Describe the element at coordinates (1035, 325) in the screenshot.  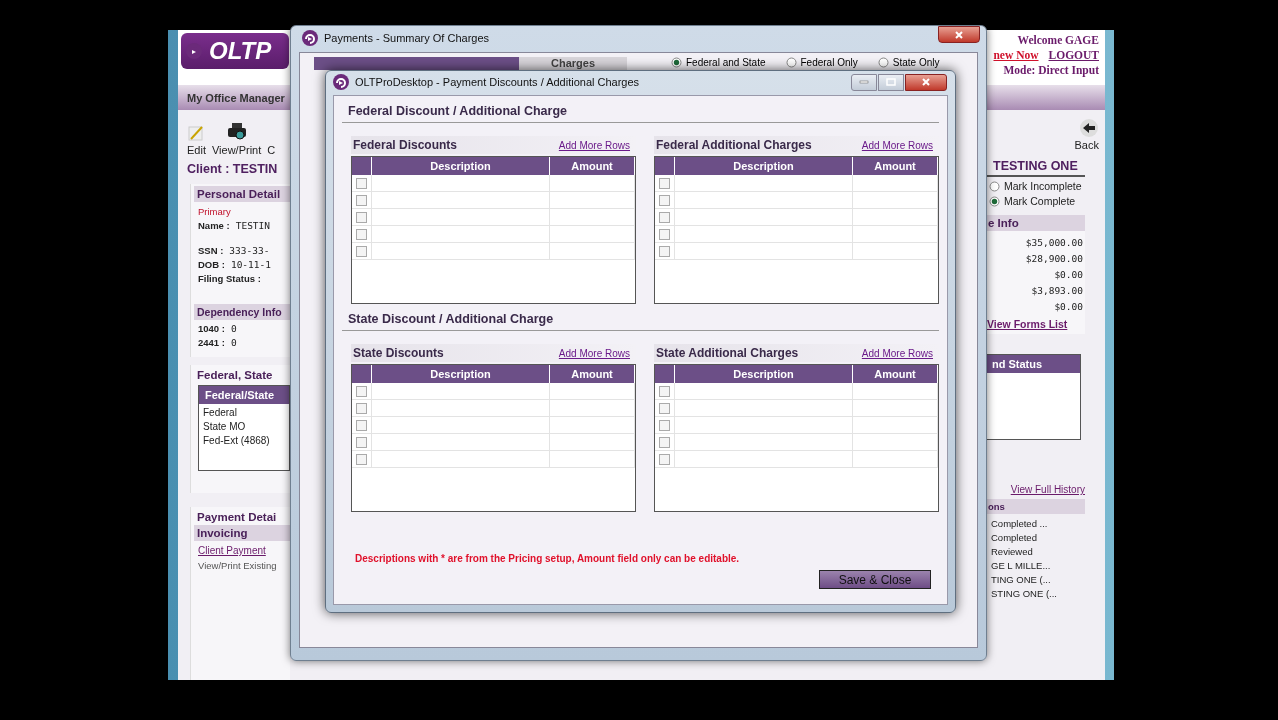
I see `forms-link: View Forms List` at that location.